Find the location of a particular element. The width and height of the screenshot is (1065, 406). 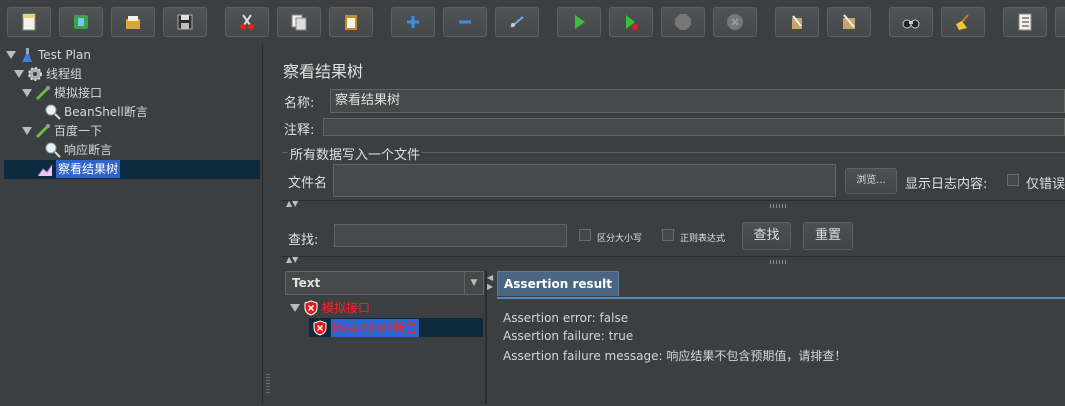

clear-button is located at coordinates (797, 22).